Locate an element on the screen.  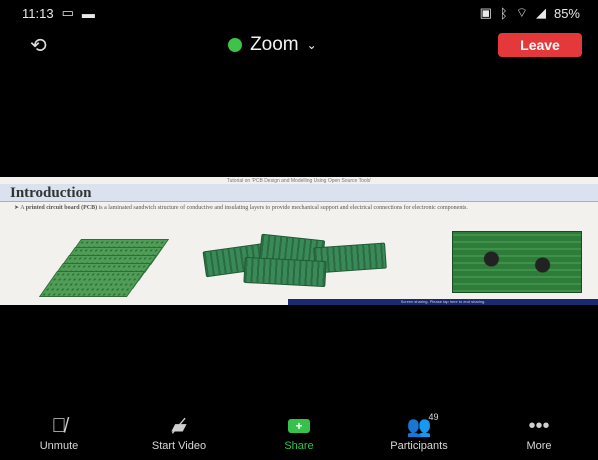
meeting-title-dropdown: Zoom ⌄ is located at coordinates (272, 45).